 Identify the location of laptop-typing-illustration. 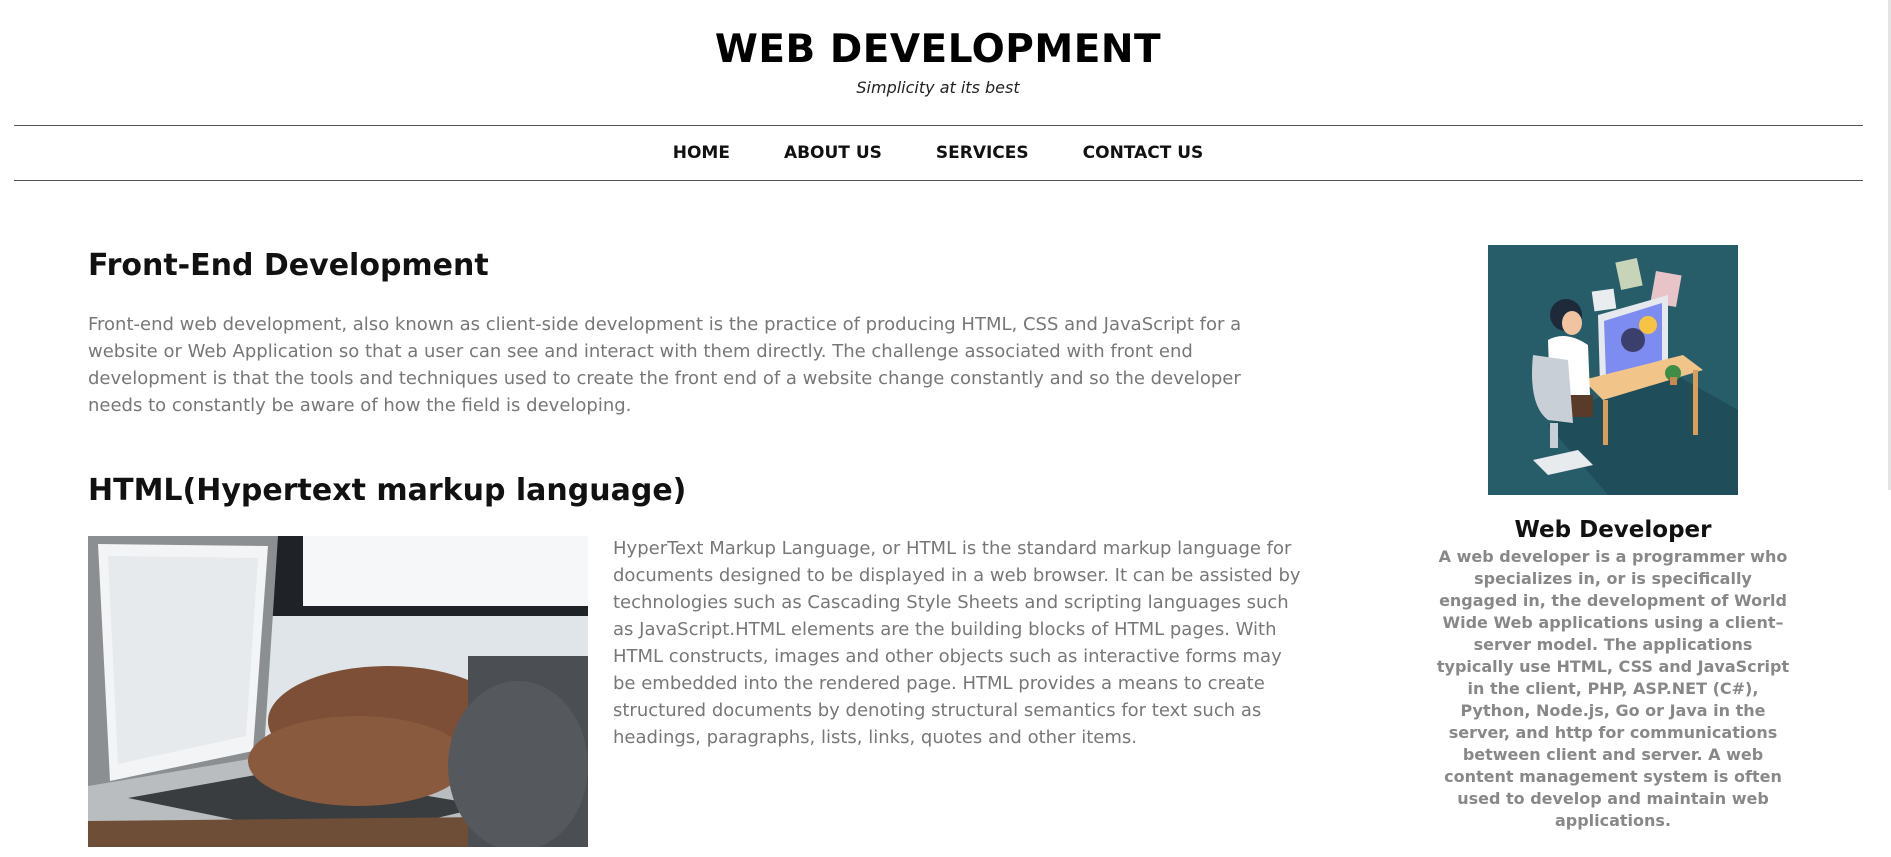
(338, 691).